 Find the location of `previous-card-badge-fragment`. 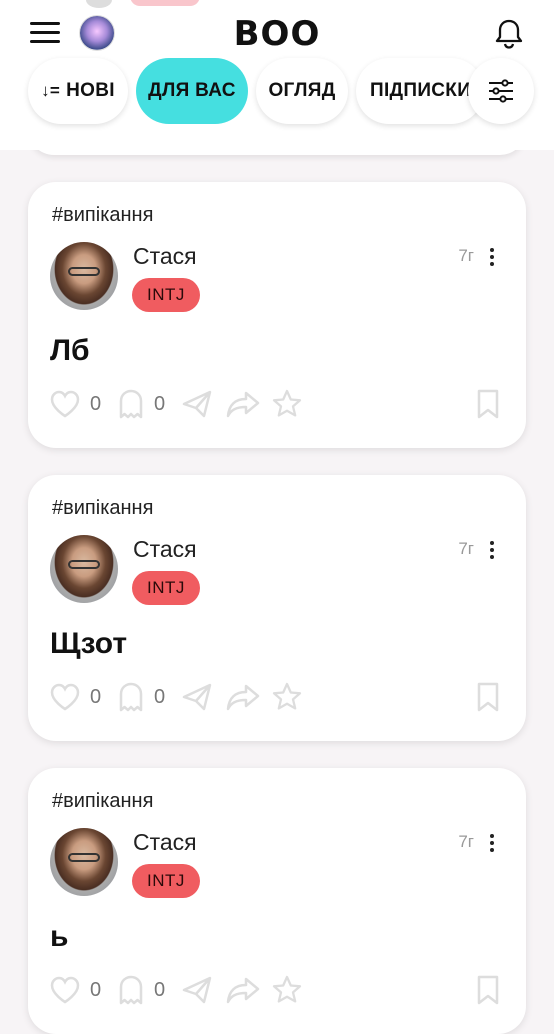

previous-card-badge-fragment is located at coordinates (165, 3).